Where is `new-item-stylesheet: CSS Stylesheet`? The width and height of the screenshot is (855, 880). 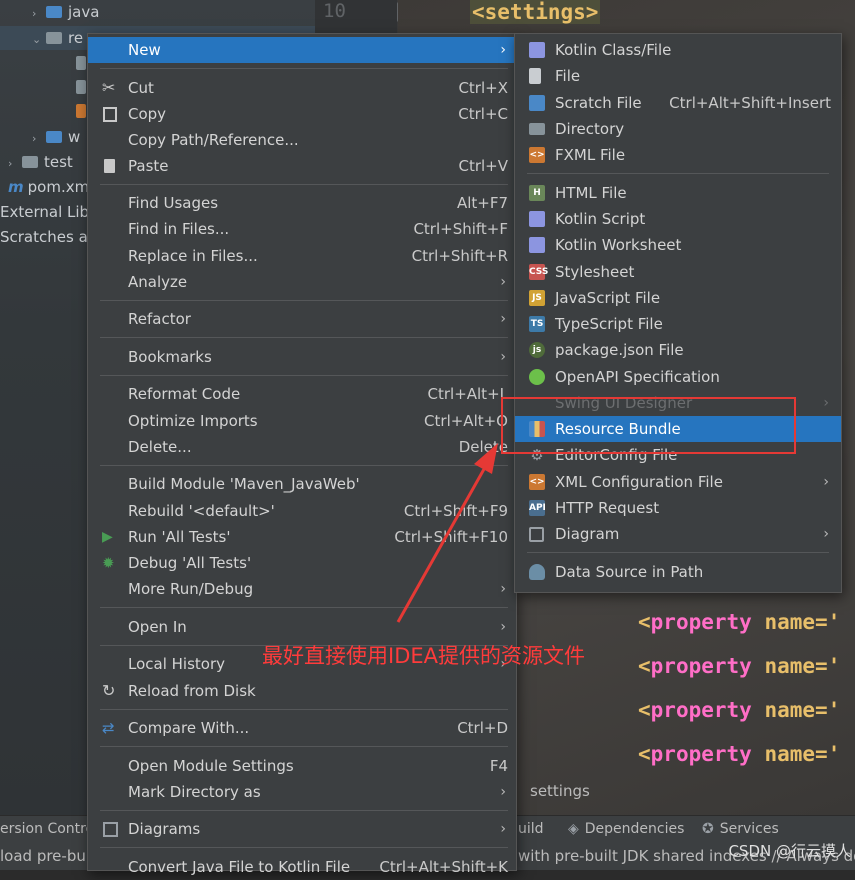
new-item-stylesheet: CSS Stylesheet is located at coordinates (678, 272).